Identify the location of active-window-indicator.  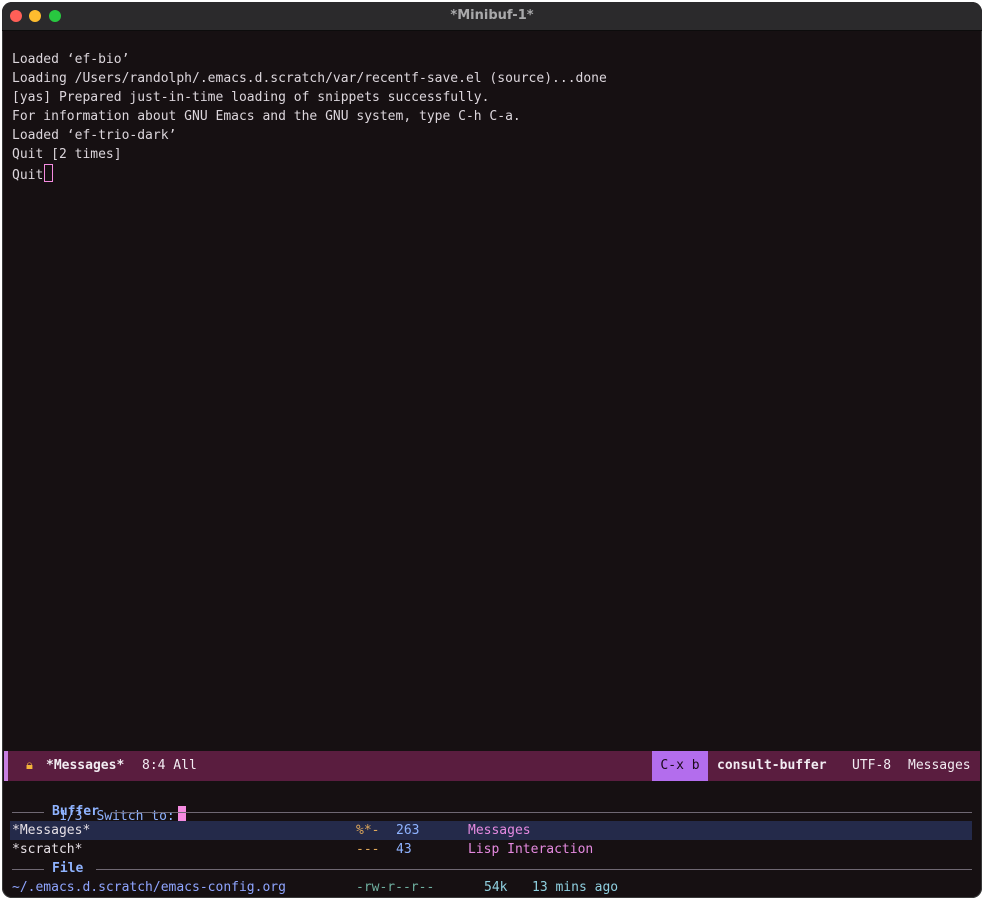
(6, 766).